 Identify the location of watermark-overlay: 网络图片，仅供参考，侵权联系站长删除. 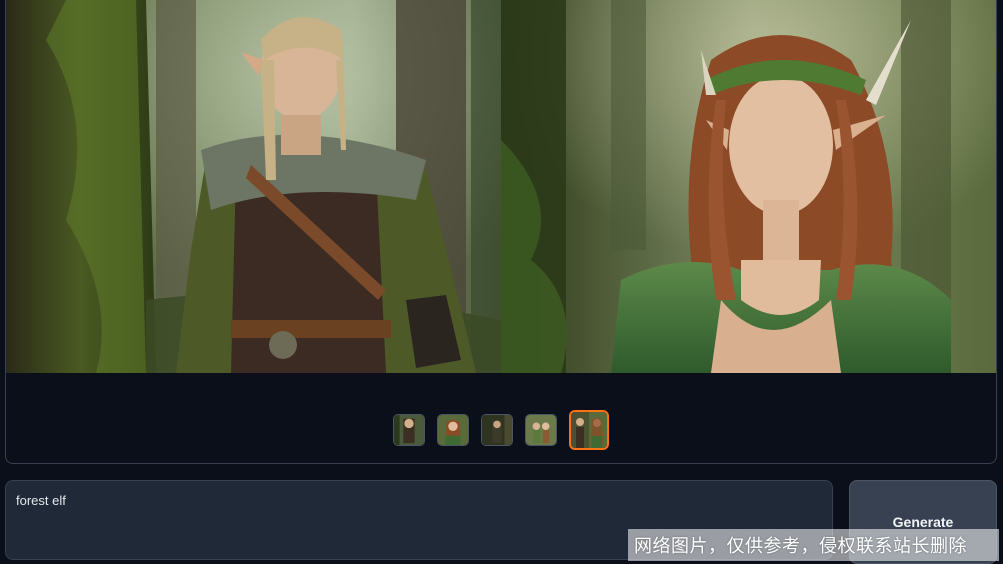
(813, 545).